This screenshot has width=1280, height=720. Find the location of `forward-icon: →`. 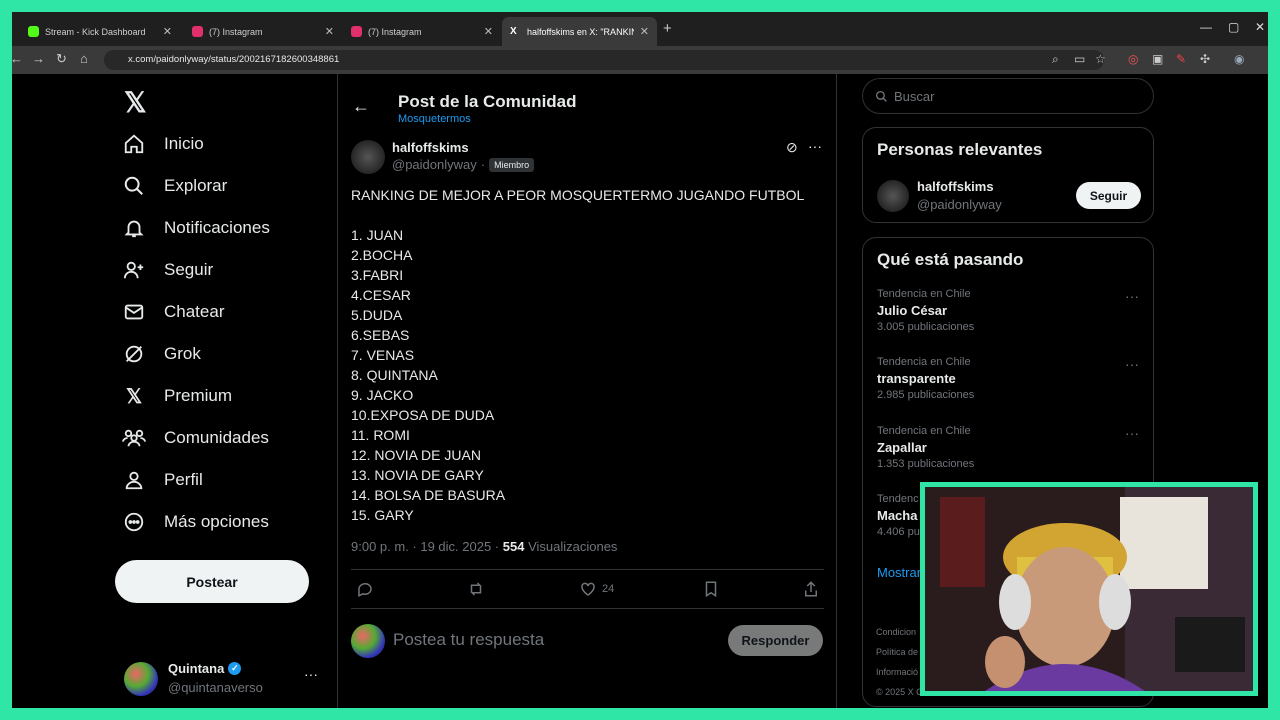

forward-icon: → is located at coordinates (38, 58).